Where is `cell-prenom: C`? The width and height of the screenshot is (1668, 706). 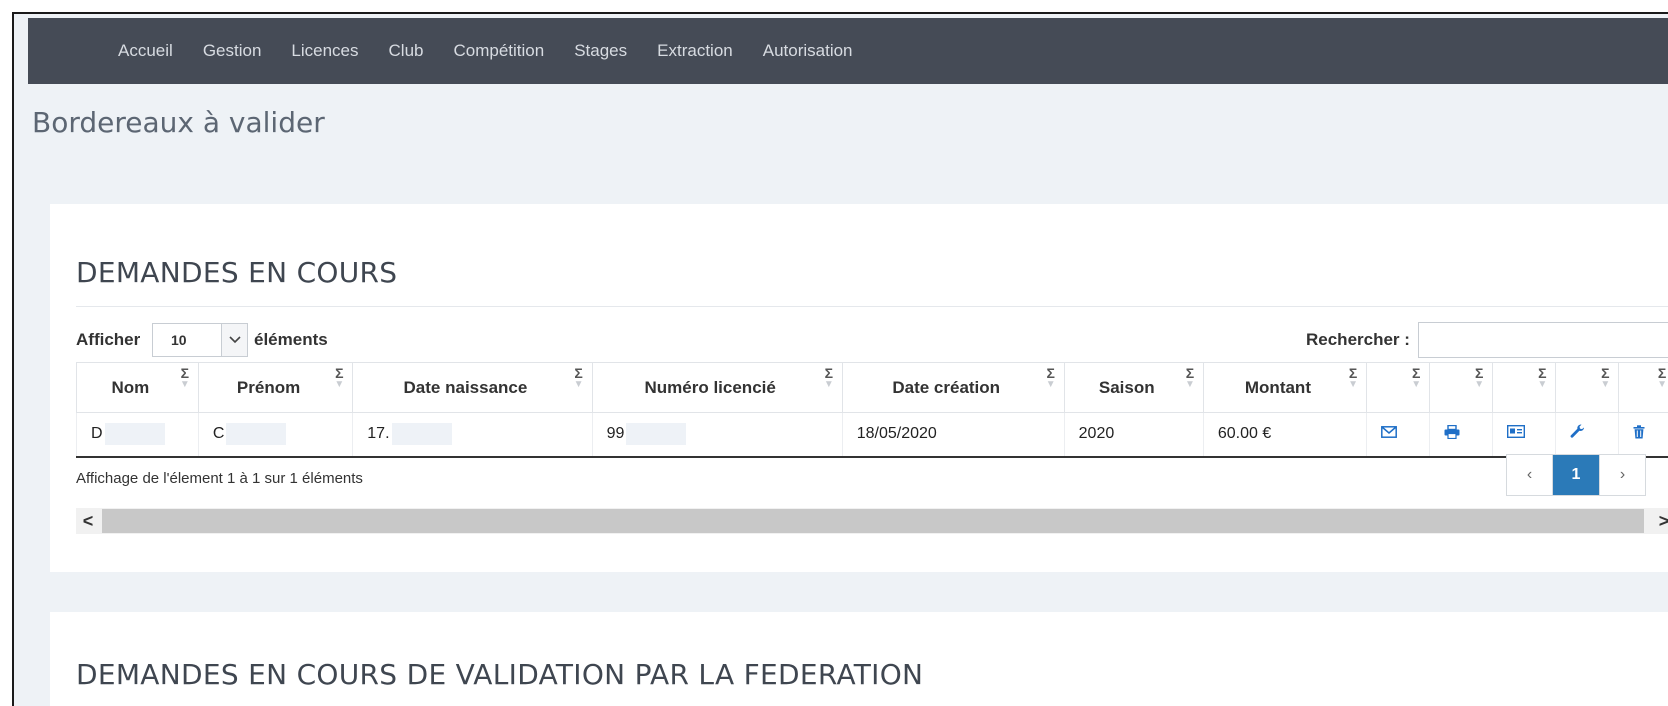
cell-prenom: C is located at coordinates (276, 435).